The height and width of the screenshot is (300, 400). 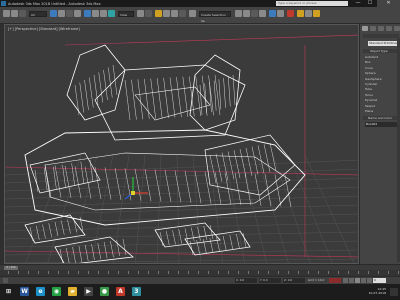 What do you see at coordinates (246, 13) in the screenshot?
I see `align-icon` at bounding box center [246, 13].